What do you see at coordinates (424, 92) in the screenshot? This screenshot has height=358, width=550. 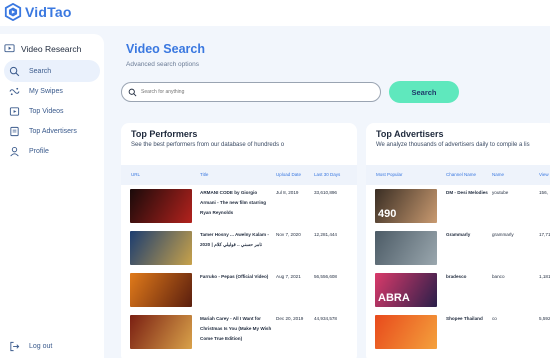 I see `search-button: Search` at bounding box center [424, 92].